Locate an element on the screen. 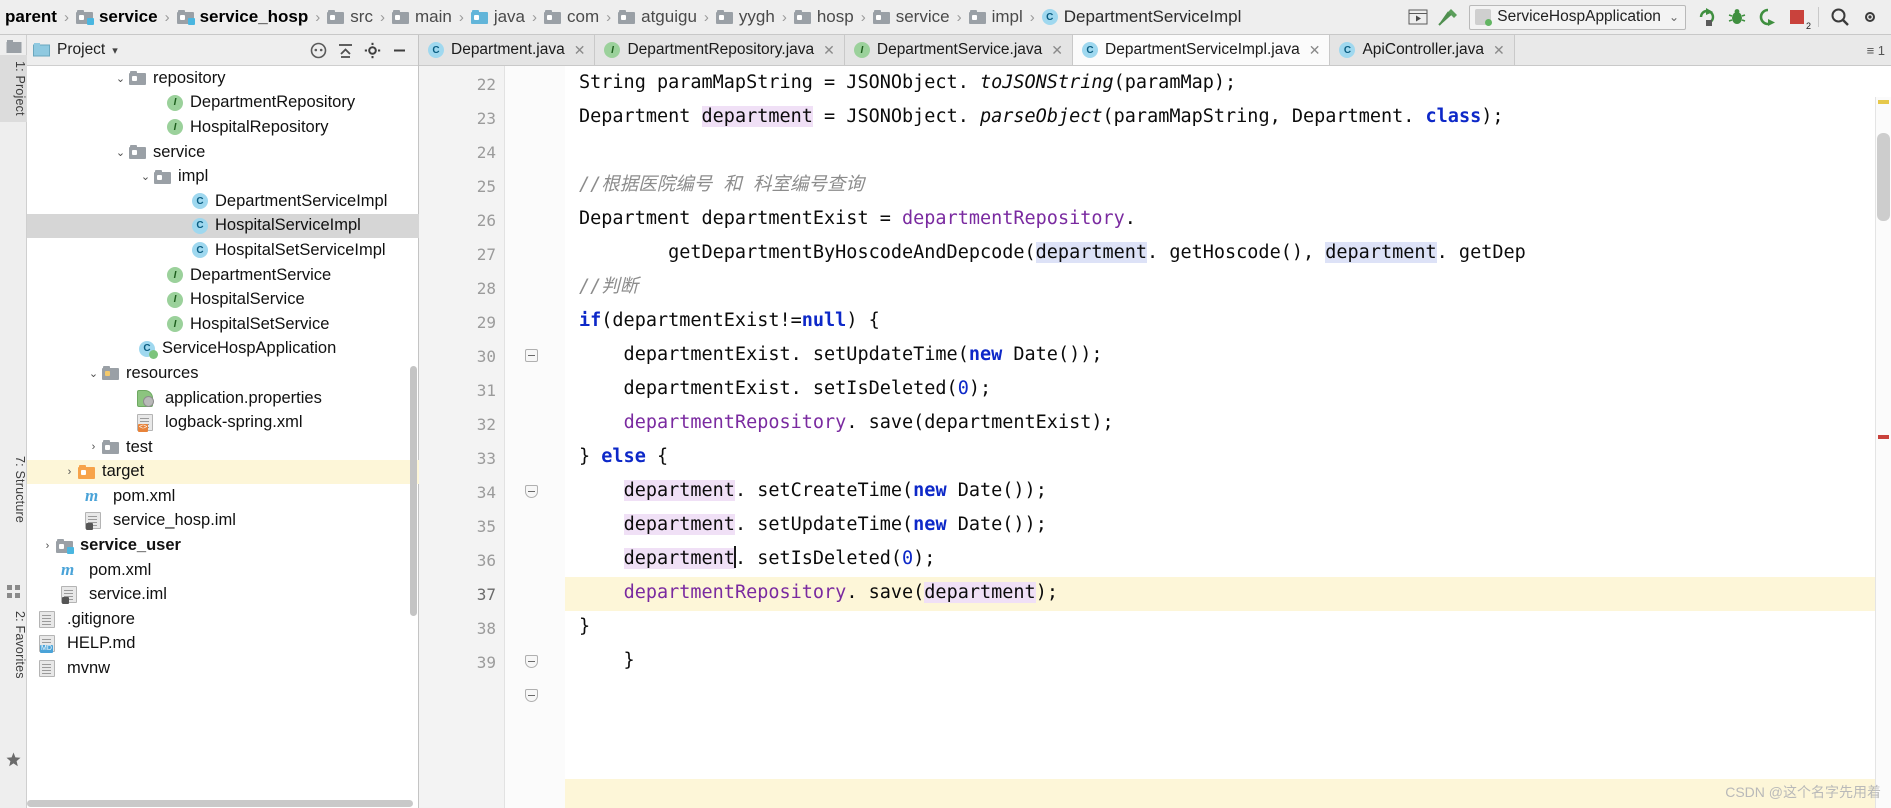  tree-node-hospitalservice: I HospitalService is located at coordinates (223, 299).